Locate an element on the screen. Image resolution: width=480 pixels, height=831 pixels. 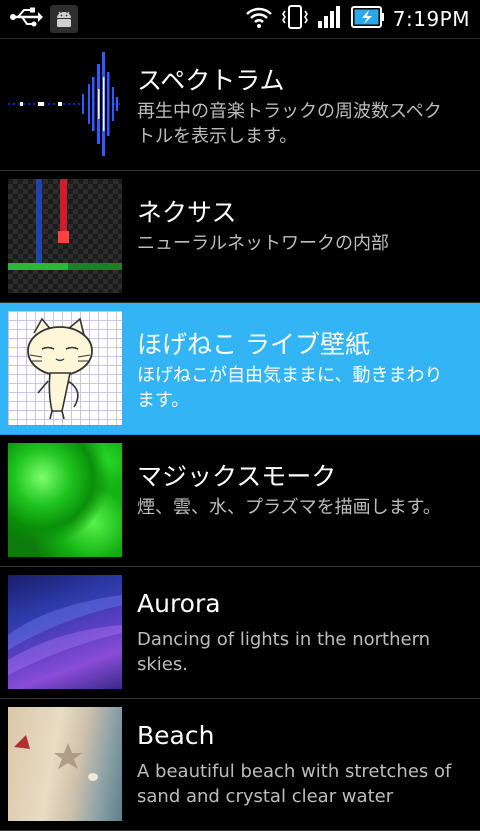
wallpaper-description: Dancing of lights in the northern skies. is located at coordinates (284, 652).